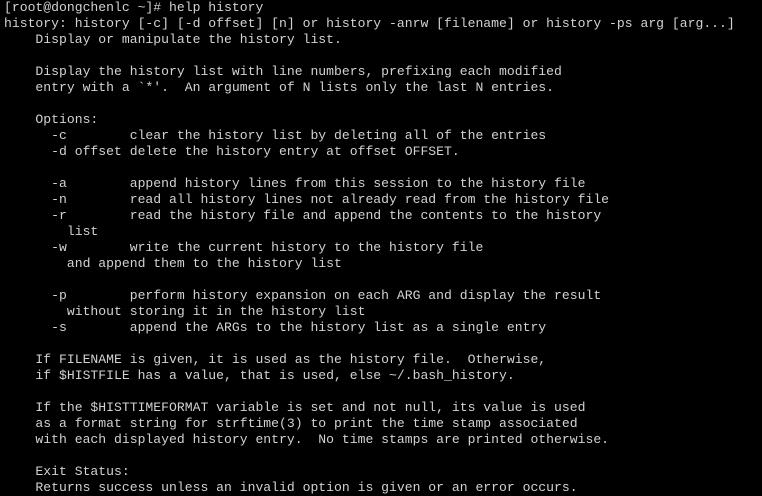 Image resolution: width=762 pixels, height=496 pixels. Describe the element at coordinates (216, 7) in the screenshot. I see `typed-command: help history` at that location.